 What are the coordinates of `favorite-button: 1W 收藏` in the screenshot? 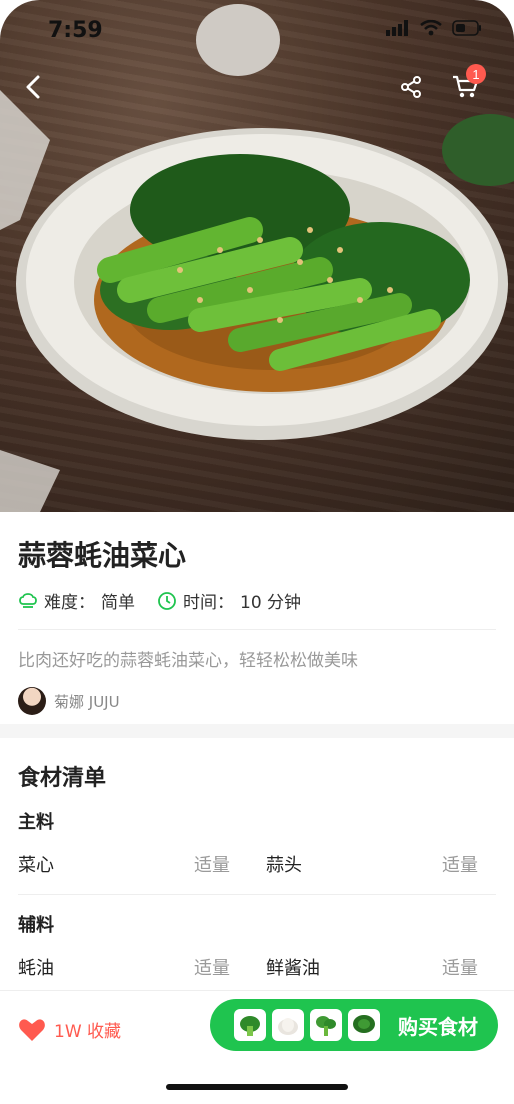 It's located at (69, 1029).